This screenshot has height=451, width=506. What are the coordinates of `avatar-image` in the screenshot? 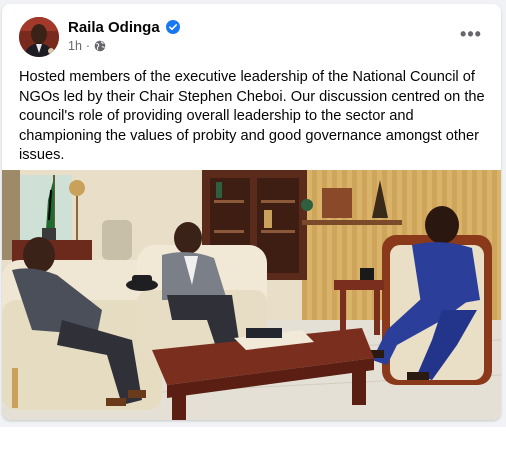 It's located at (39, 37).